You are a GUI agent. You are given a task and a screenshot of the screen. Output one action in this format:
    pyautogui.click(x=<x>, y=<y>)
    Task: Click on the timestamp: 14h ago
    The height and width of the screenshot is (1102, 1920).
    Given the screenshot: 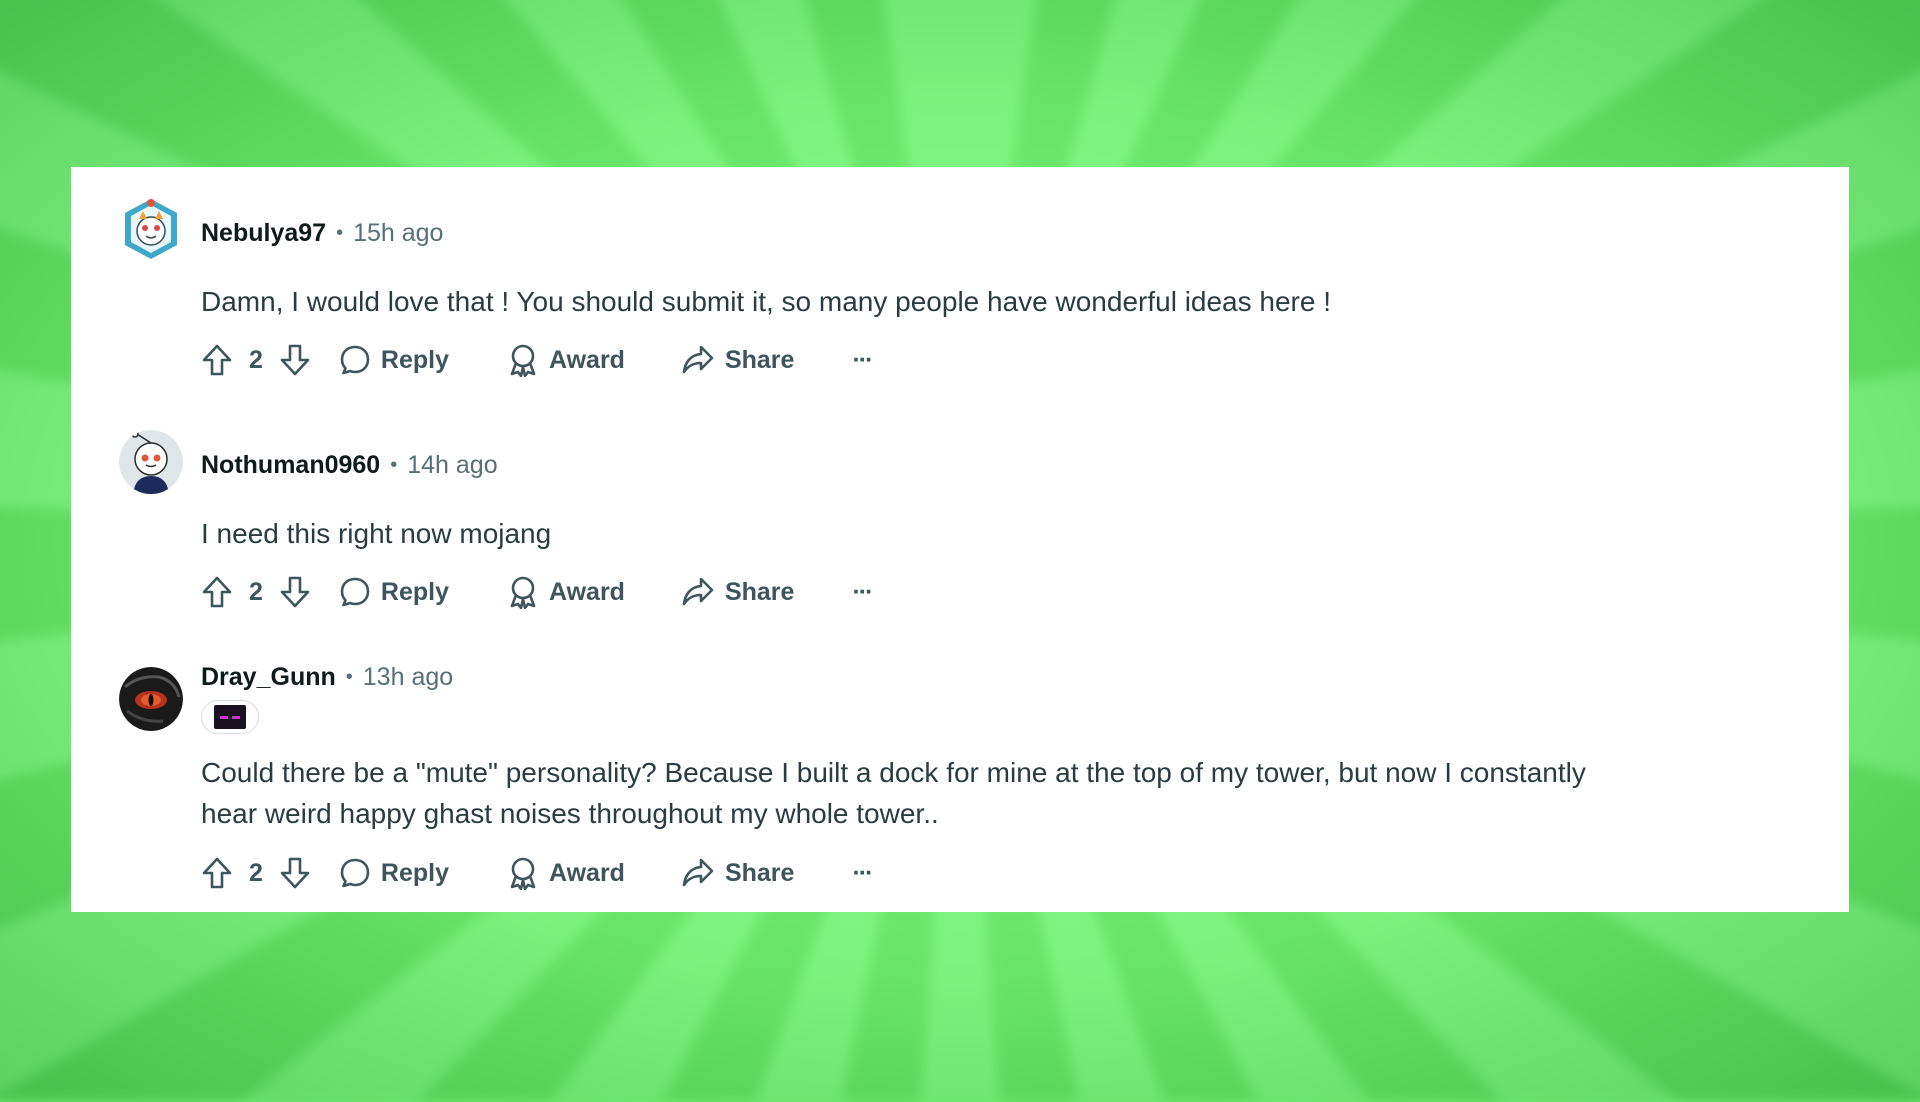 What is the action you would take?
    pyautogui.click(x=452, y=465)
    